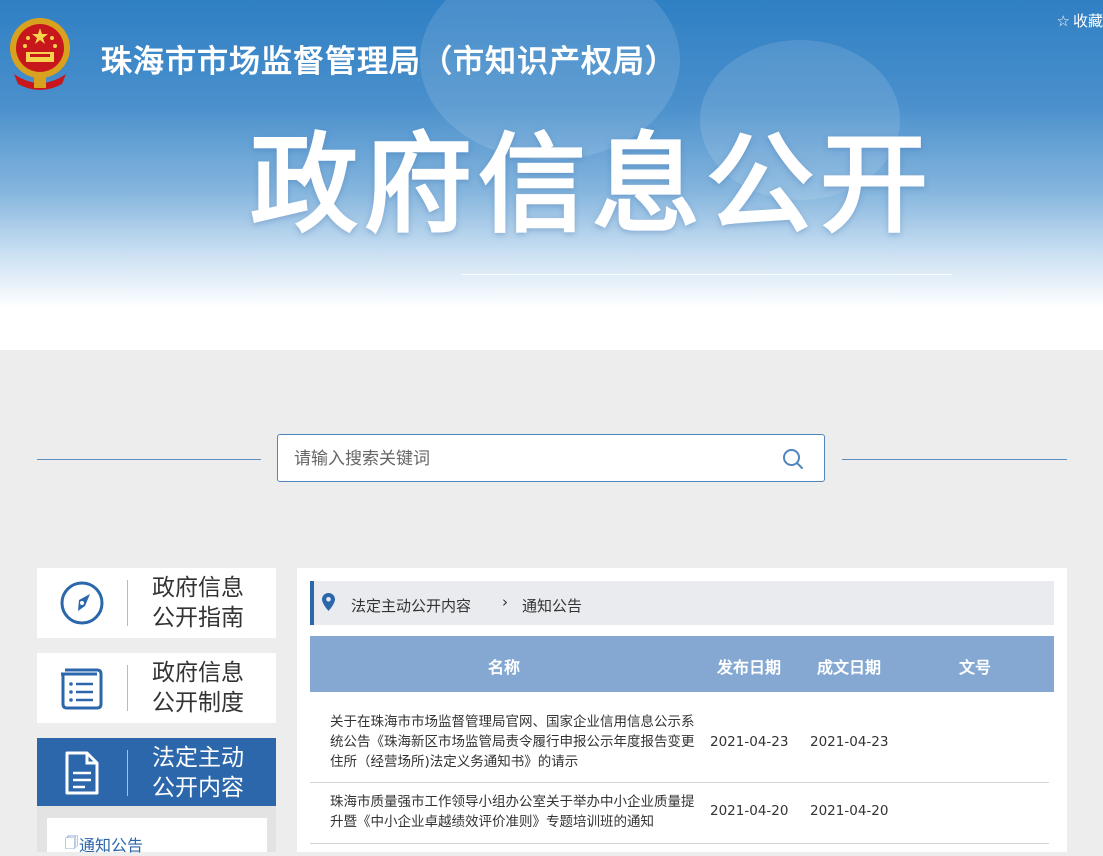 The image size is (1103, 856). Describe the element at coordinates (198, 758) in the screenshot. I see `sidebar-label-line: 法定主动` at that location.